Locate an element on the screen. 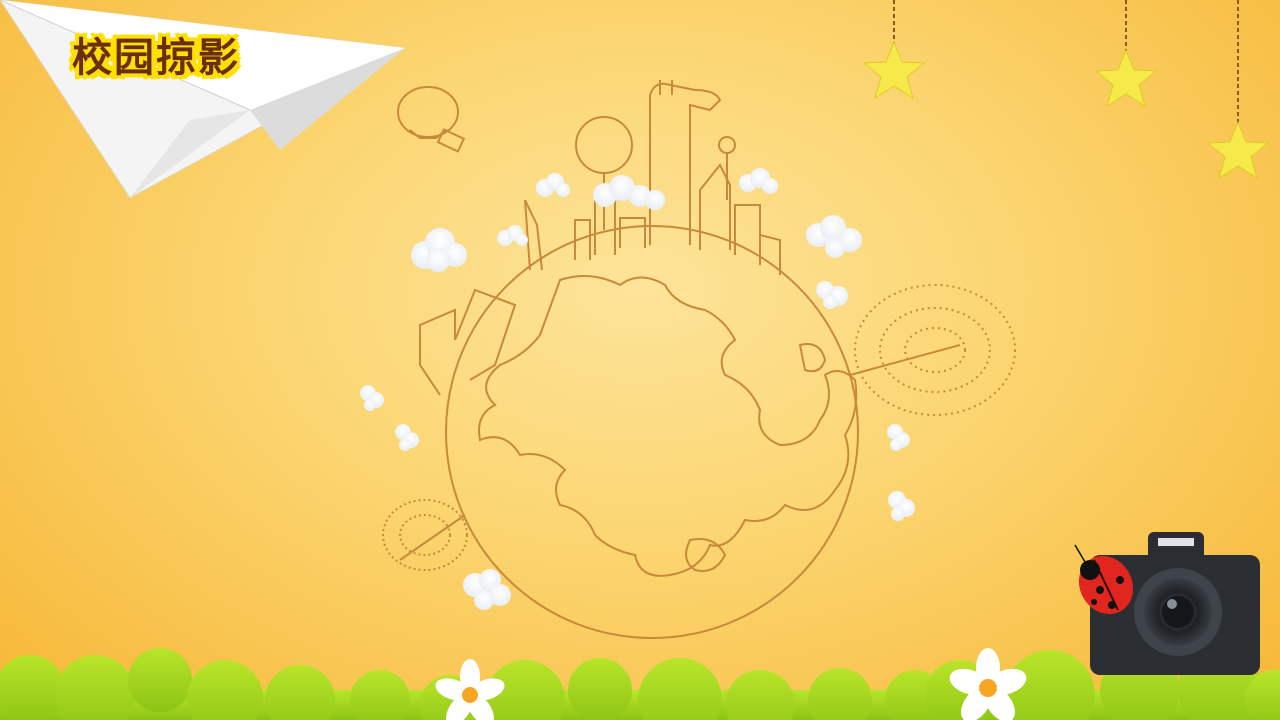  paper-plane-icon is located at coordinates (203, 99).